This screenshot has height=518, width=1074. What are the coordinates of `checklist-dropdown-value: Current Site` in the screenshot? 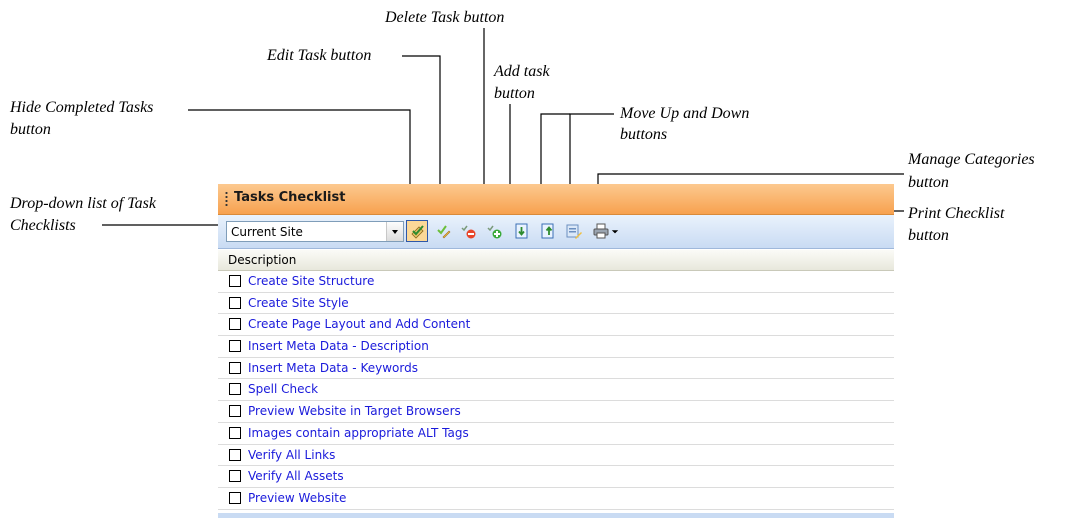 It's located at (267, 232).